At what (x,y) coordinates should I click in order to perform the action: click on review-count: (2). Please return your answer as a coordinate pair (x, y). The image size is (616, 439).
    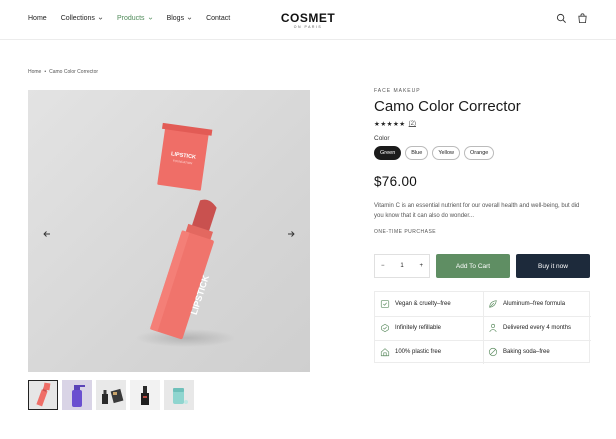
    Looking at the image, I should click on (412, 124).